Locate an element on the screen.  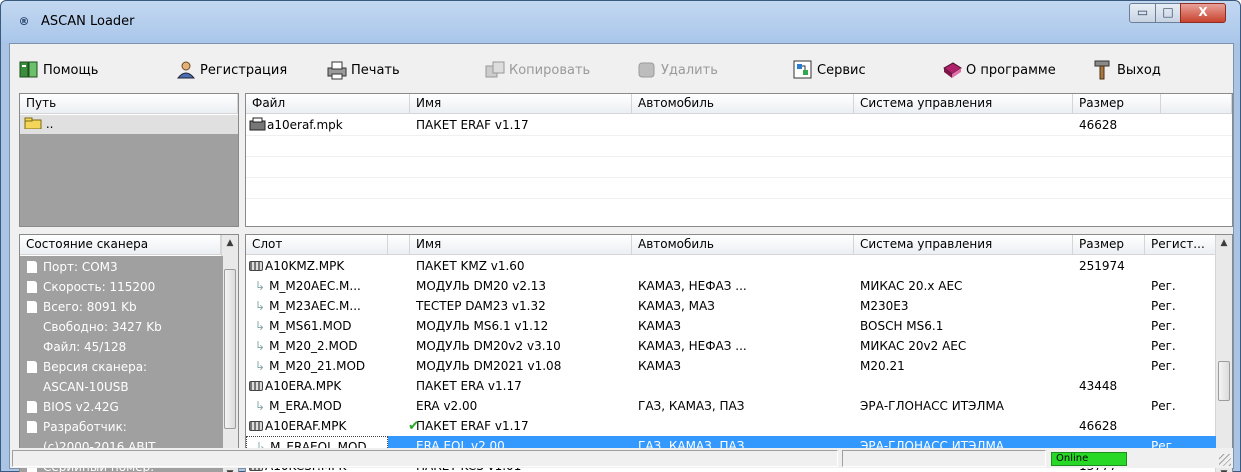
service-icon is located at coordinates (803, 70).